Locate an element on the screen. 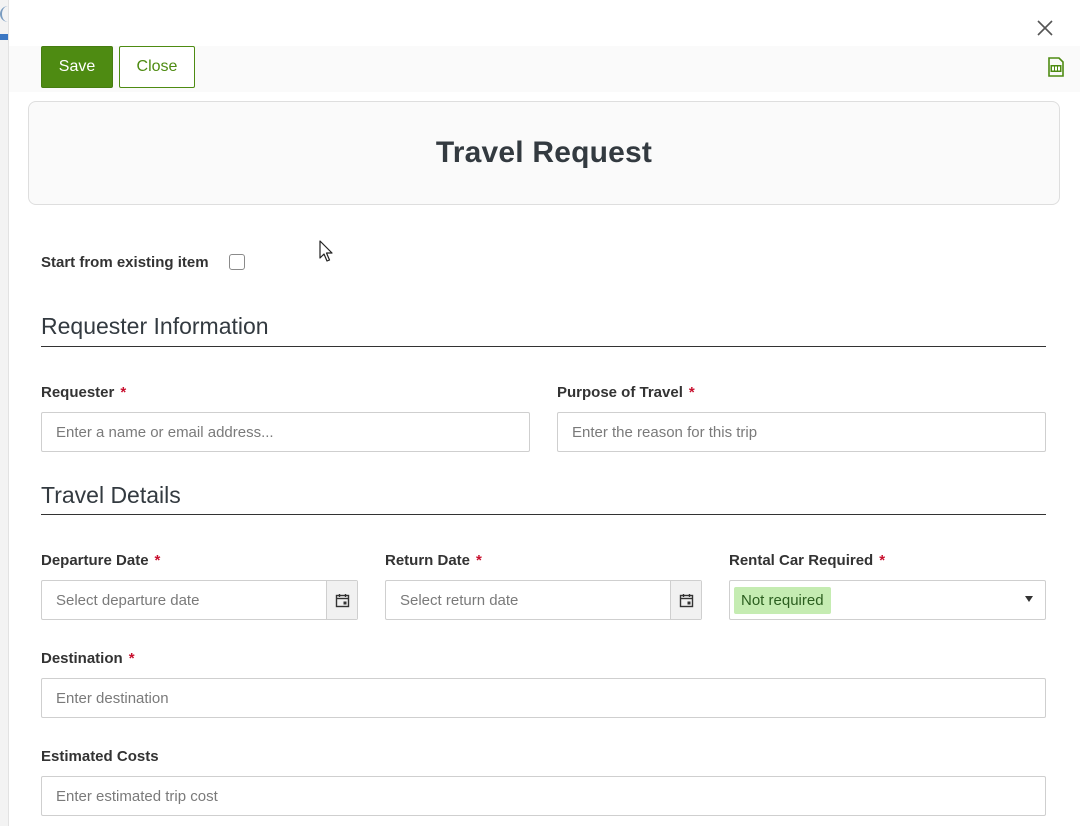  return-date-label: Return Date * is located at coordinates (433, 560).